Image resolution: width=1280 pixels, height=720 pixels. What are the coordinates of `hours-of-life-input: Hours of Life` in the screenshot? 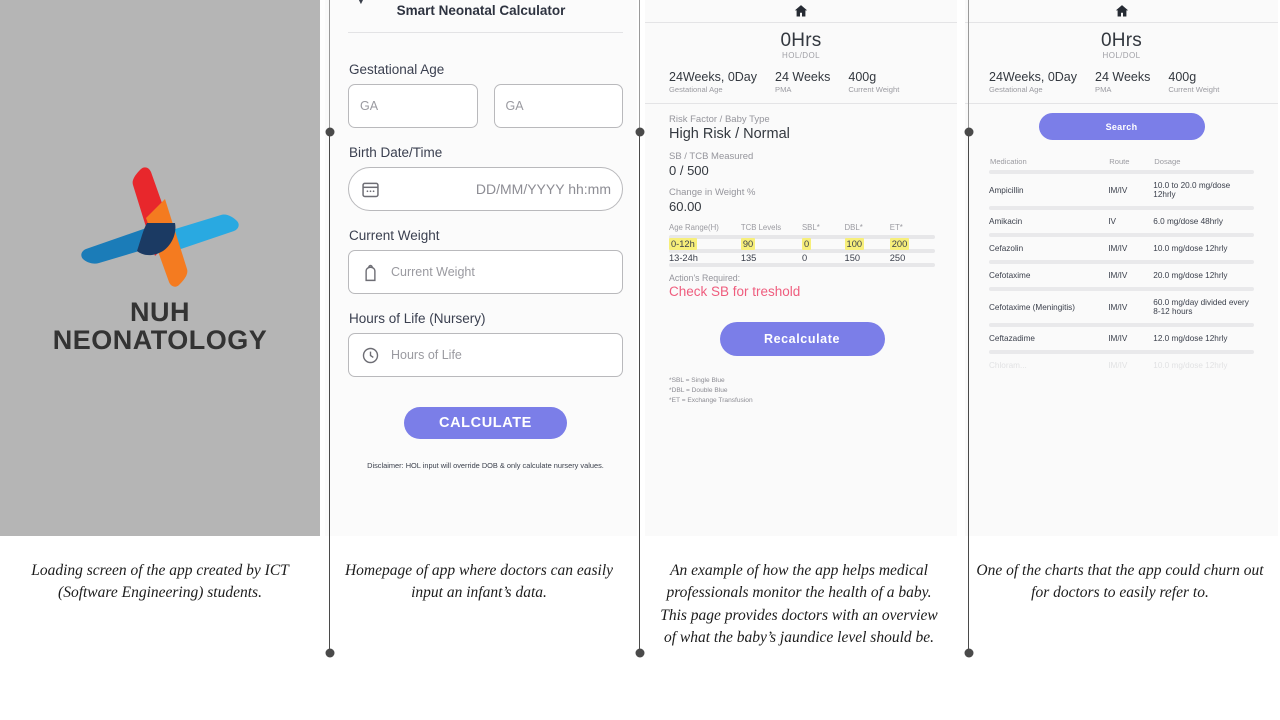 It's located at (485, 355).